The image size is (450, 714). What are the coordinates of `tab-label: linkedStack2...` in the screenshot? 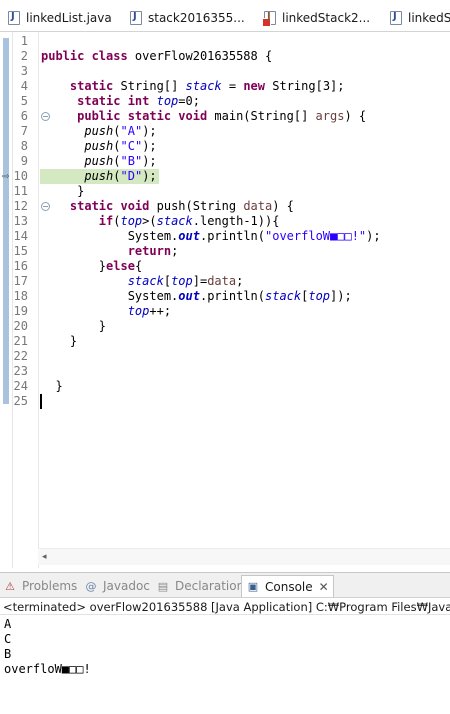 It's located at (326, 18).